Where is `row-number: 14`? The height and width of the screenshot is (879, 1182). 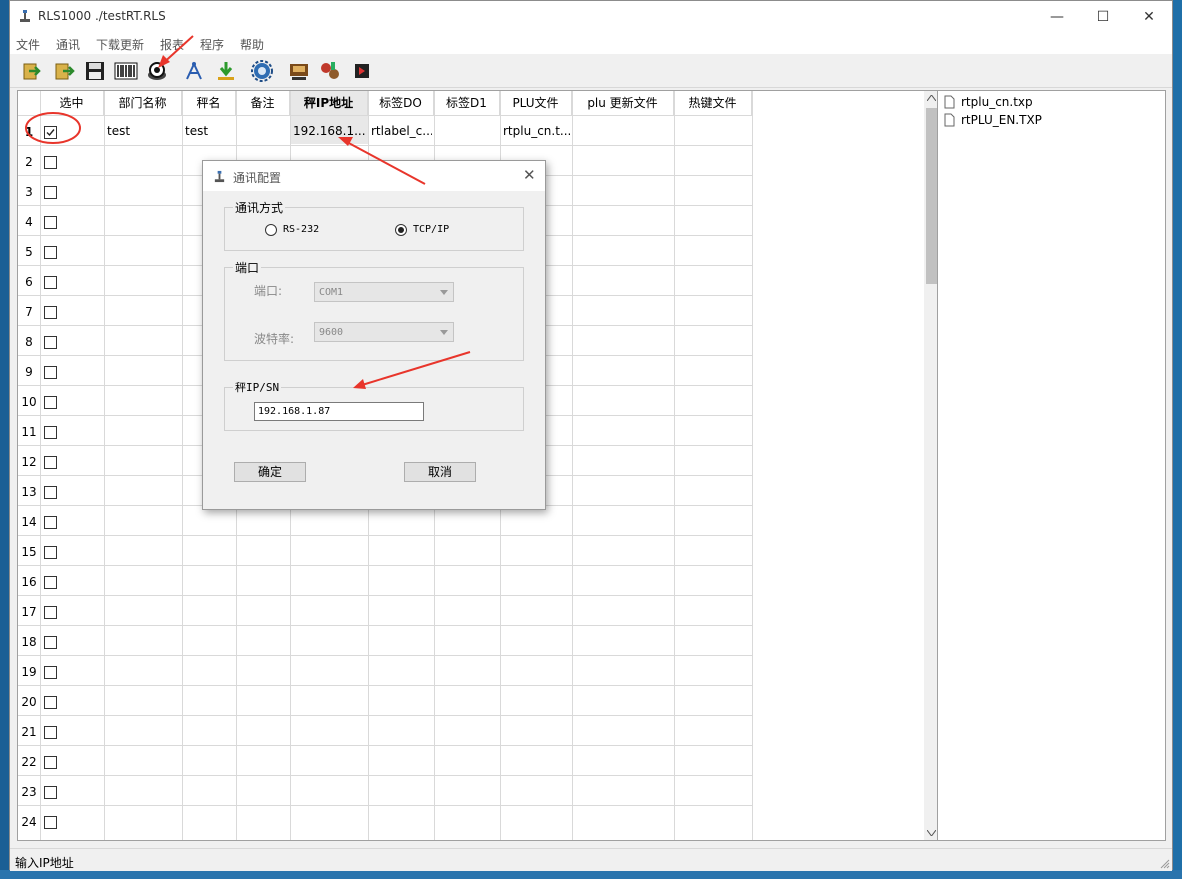 row-number: 14 is located at coordinates (29, 522).